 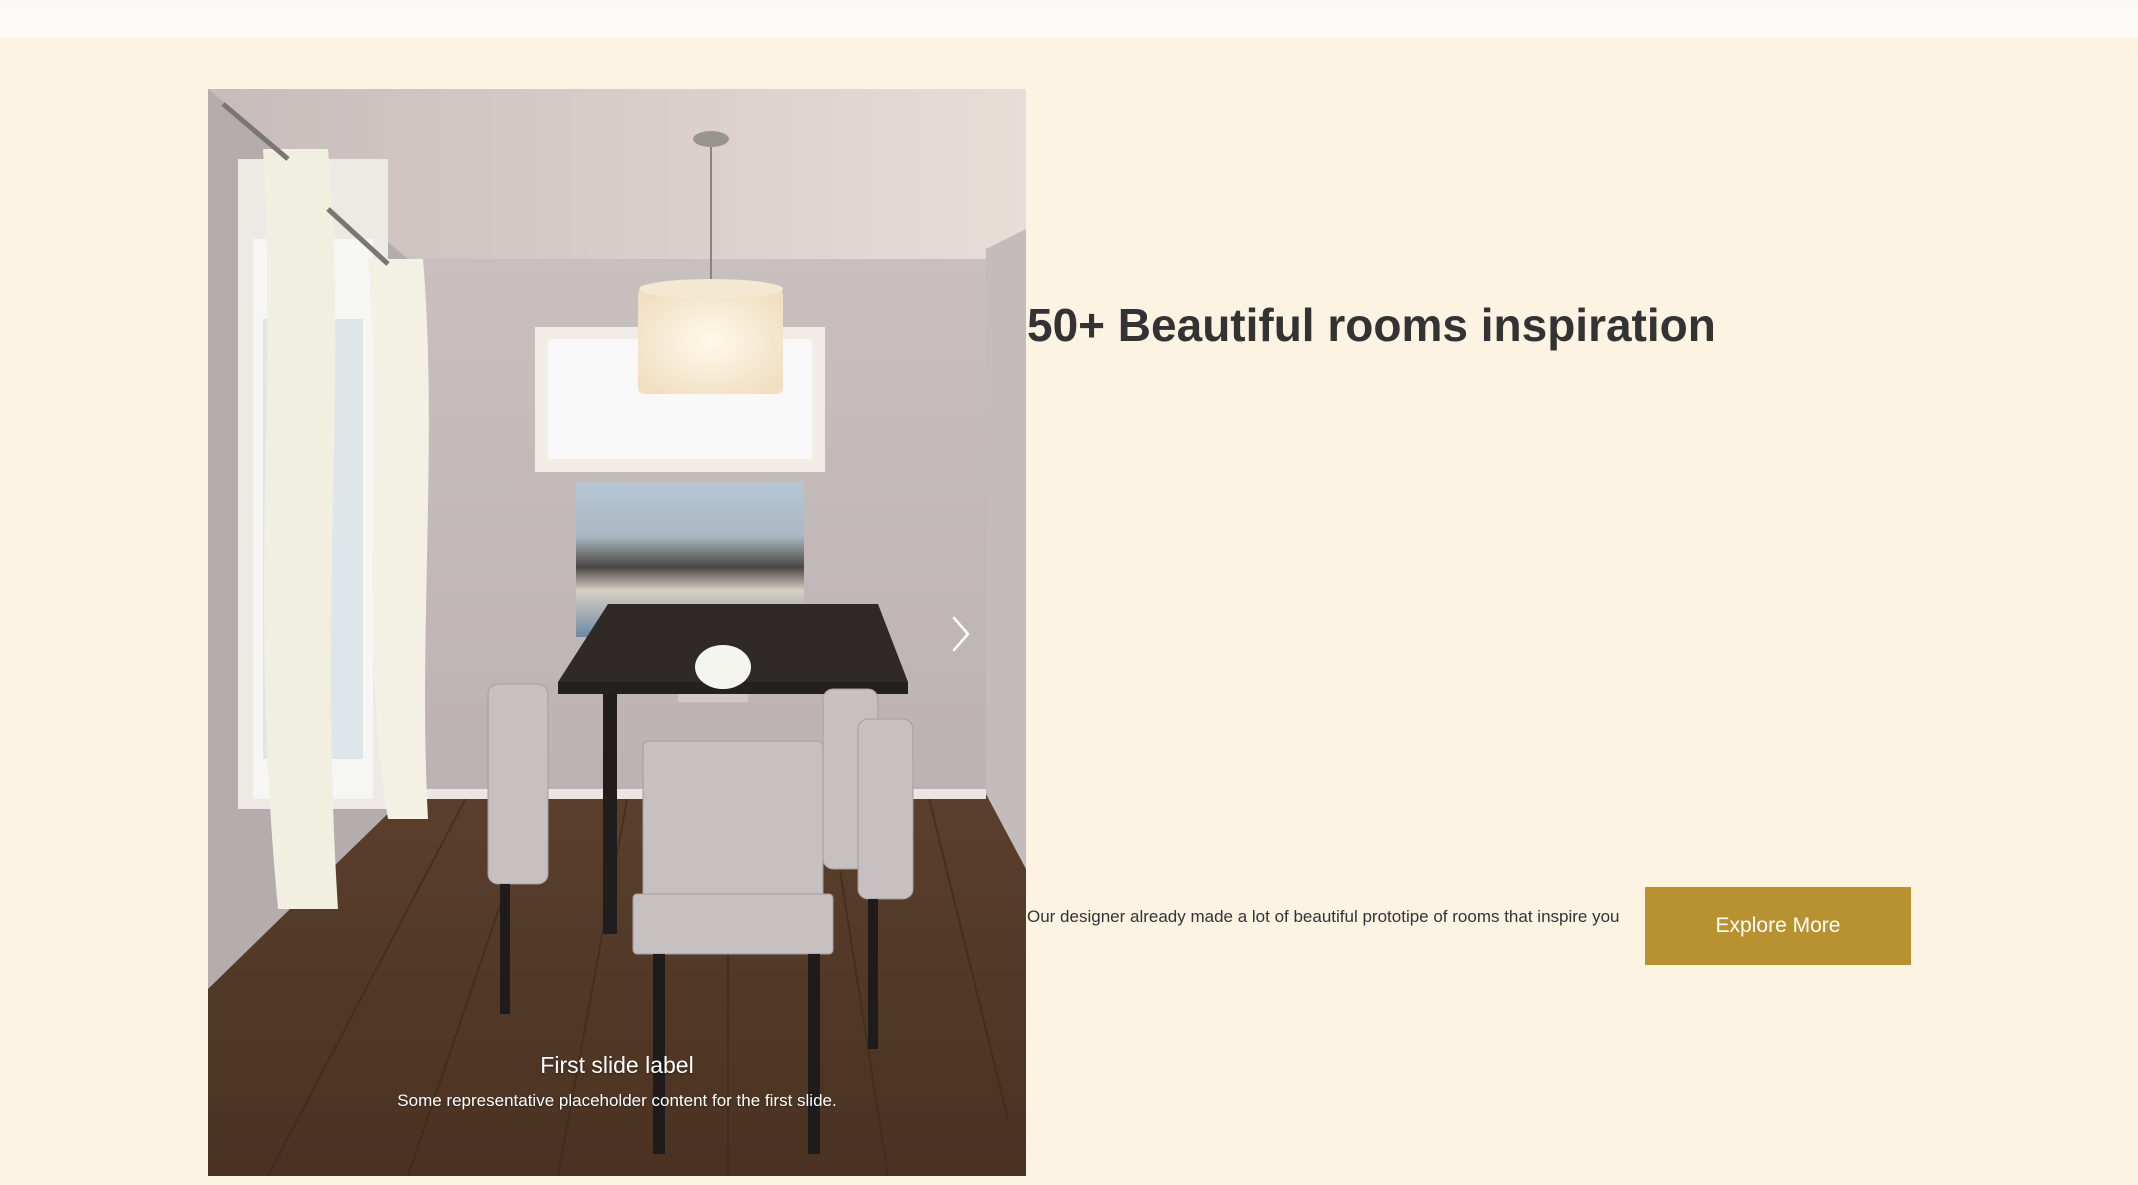 What do you see at coordinates (617, 1065) in the screenshot?
I see `carousel-caption-title: First slide label` at bounding box center [617, 1065].